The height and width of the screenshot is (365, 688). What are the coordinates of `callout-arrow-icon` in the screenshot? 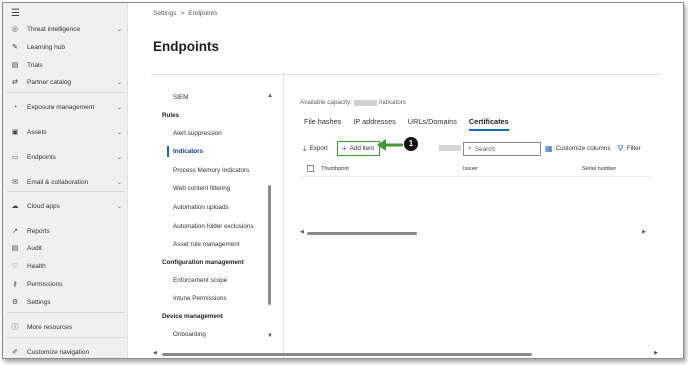 It's located at (390, 145).